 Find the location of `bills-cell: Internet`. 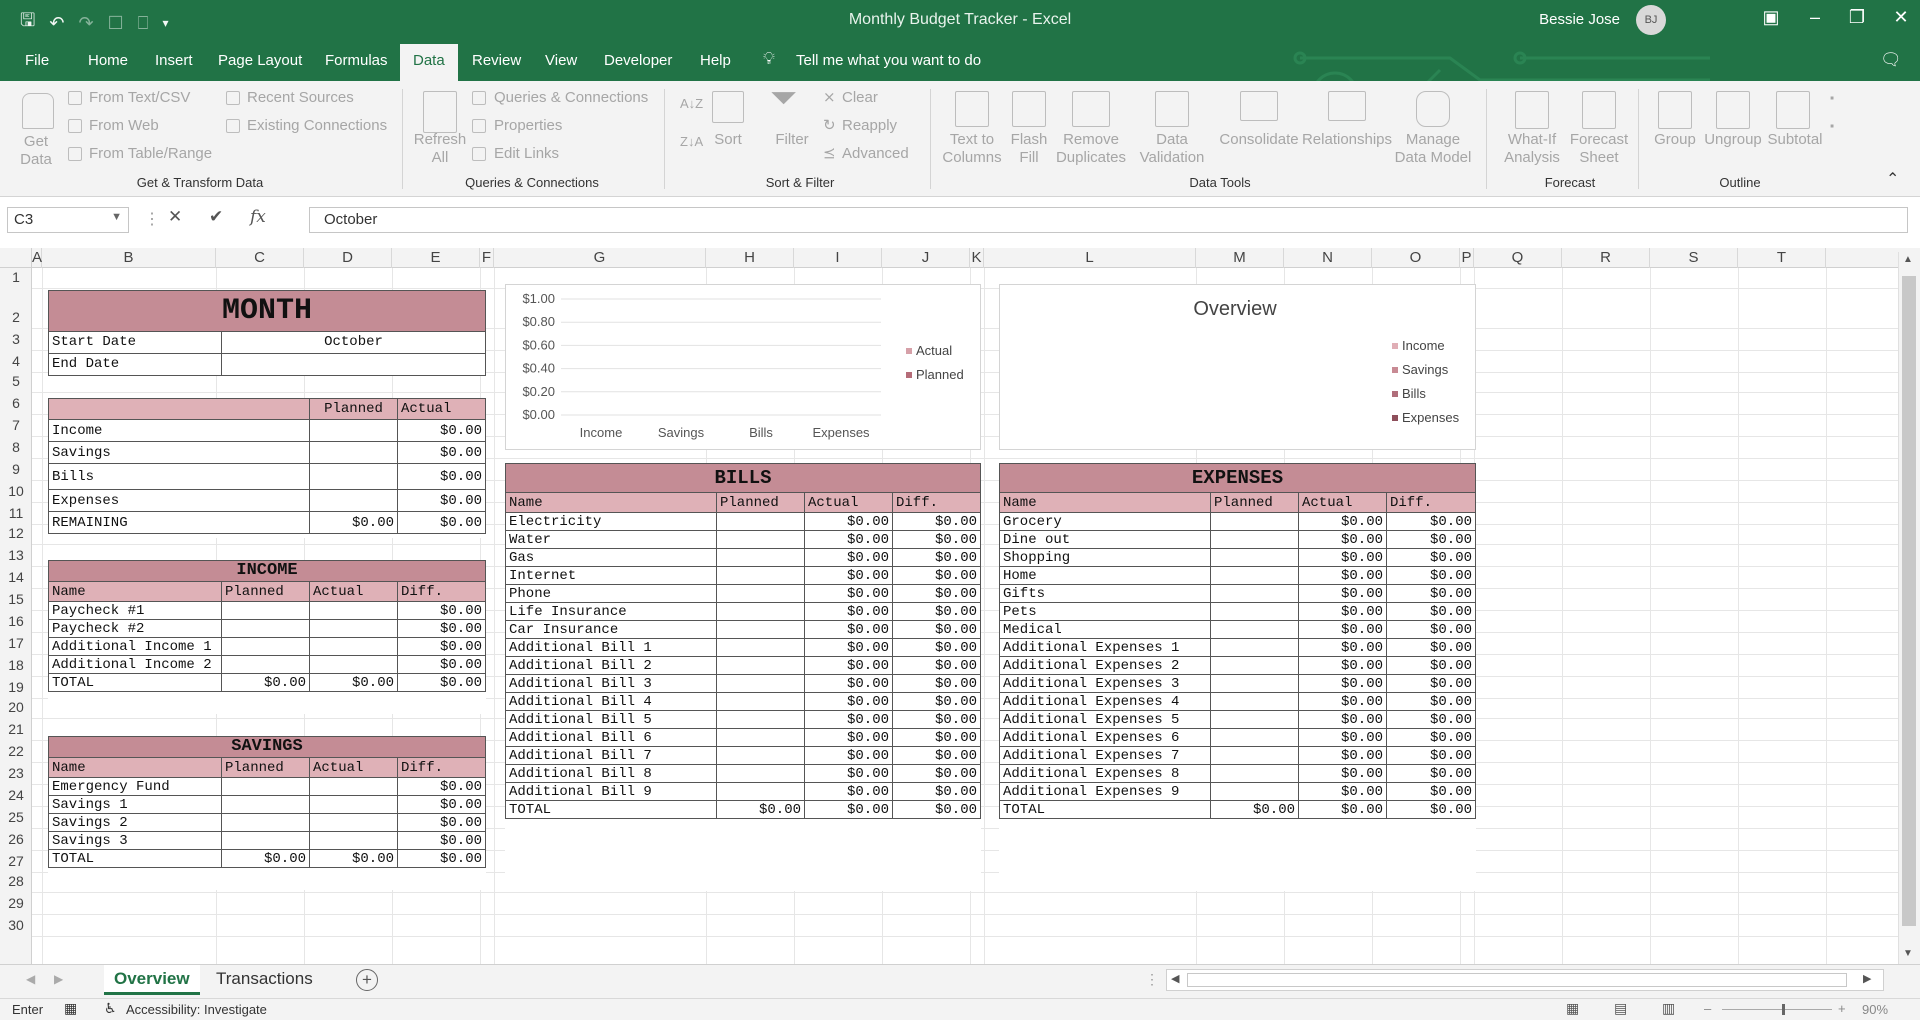

bills-cell: Internet is located at coordinates (611, 576).